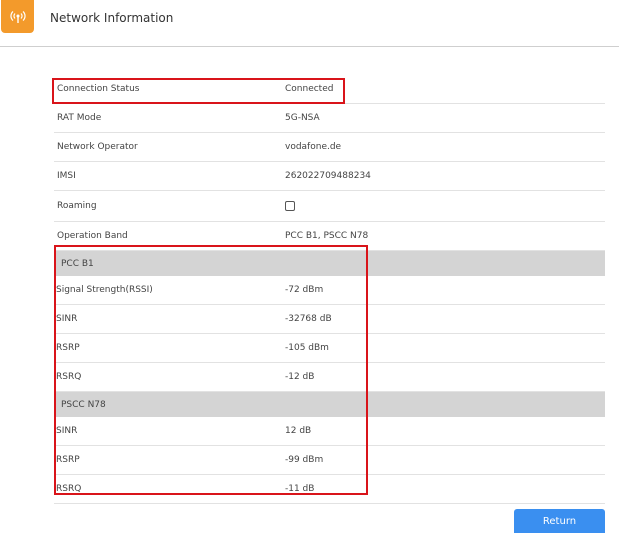 This screenshot has height=533, width=619. I want to click on table-row: RSRQ -12 dB, so click(329, 377).